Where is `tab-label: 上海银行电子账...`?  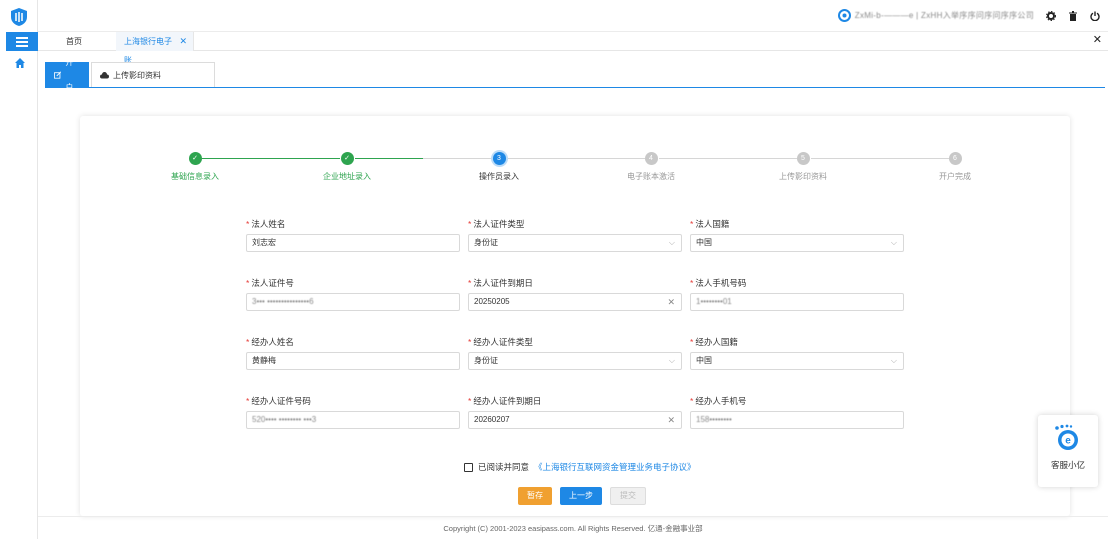
tab-label: 上海银行电子账... is located at coordinates (148, 51).